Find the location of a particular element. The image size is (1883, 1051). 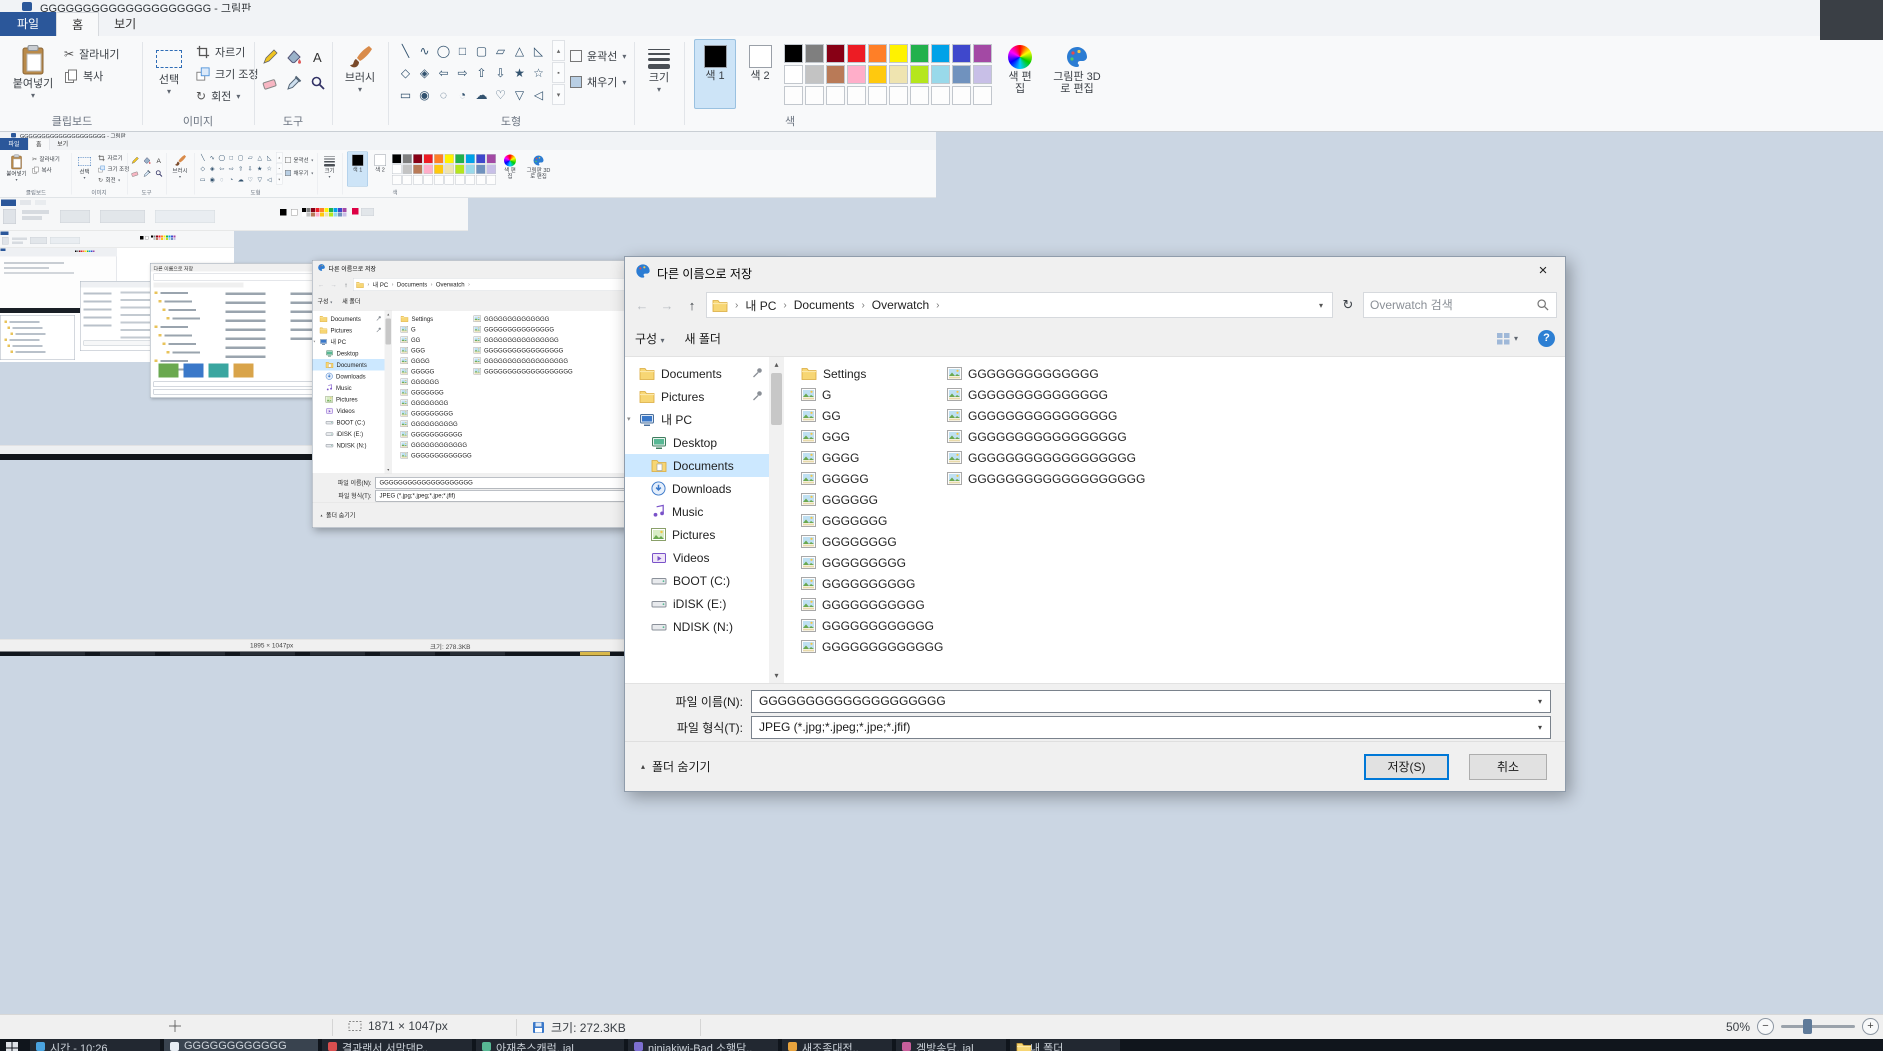

file-item: GGGG is located at coordinates (872, 457).